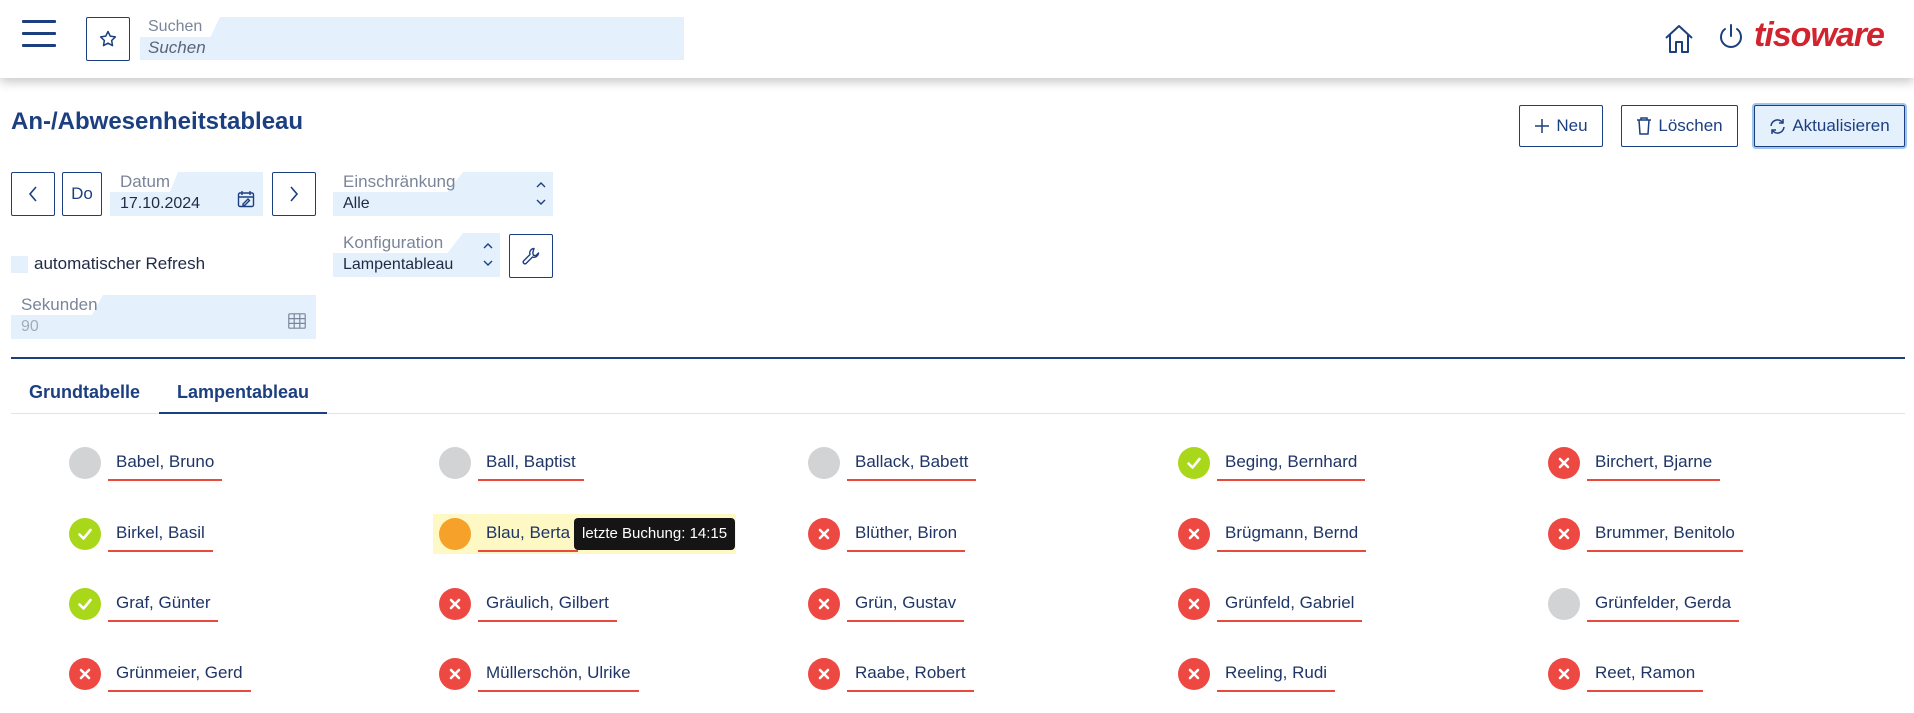 This screenshot has width=1914, height=713. What do you see at coordinates (1572, 125) in the screenshot?
I see `new-button-label: Neu` at bounding box center [1572, 125].